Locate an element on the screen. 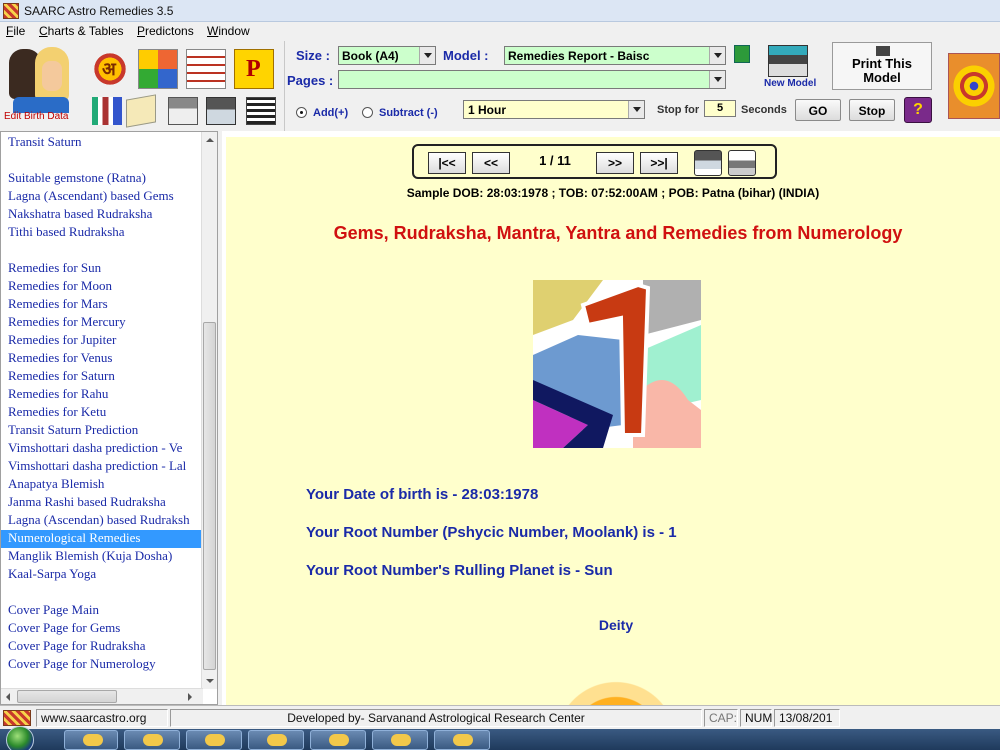  go-button: GO is located at coordinates (818, 110).